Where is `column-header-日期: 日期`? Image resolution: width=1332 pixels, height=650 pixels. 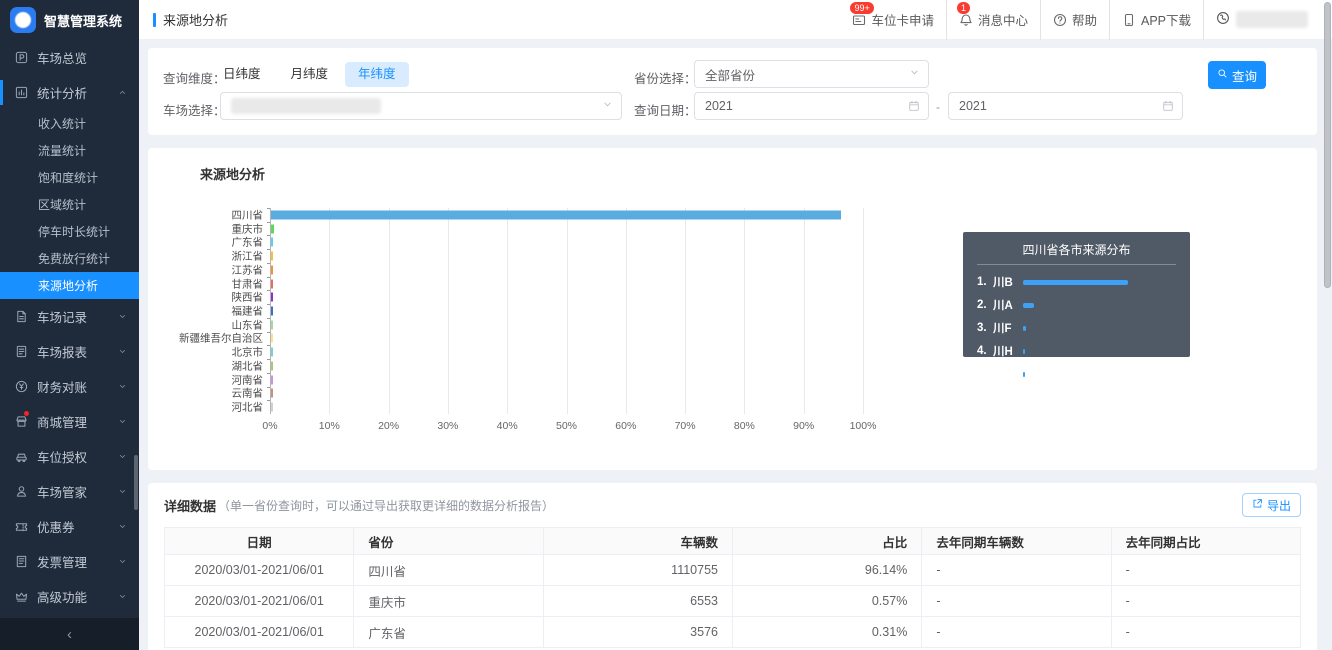
column-header-日期: 日期 is located at coordinates (259, 541).